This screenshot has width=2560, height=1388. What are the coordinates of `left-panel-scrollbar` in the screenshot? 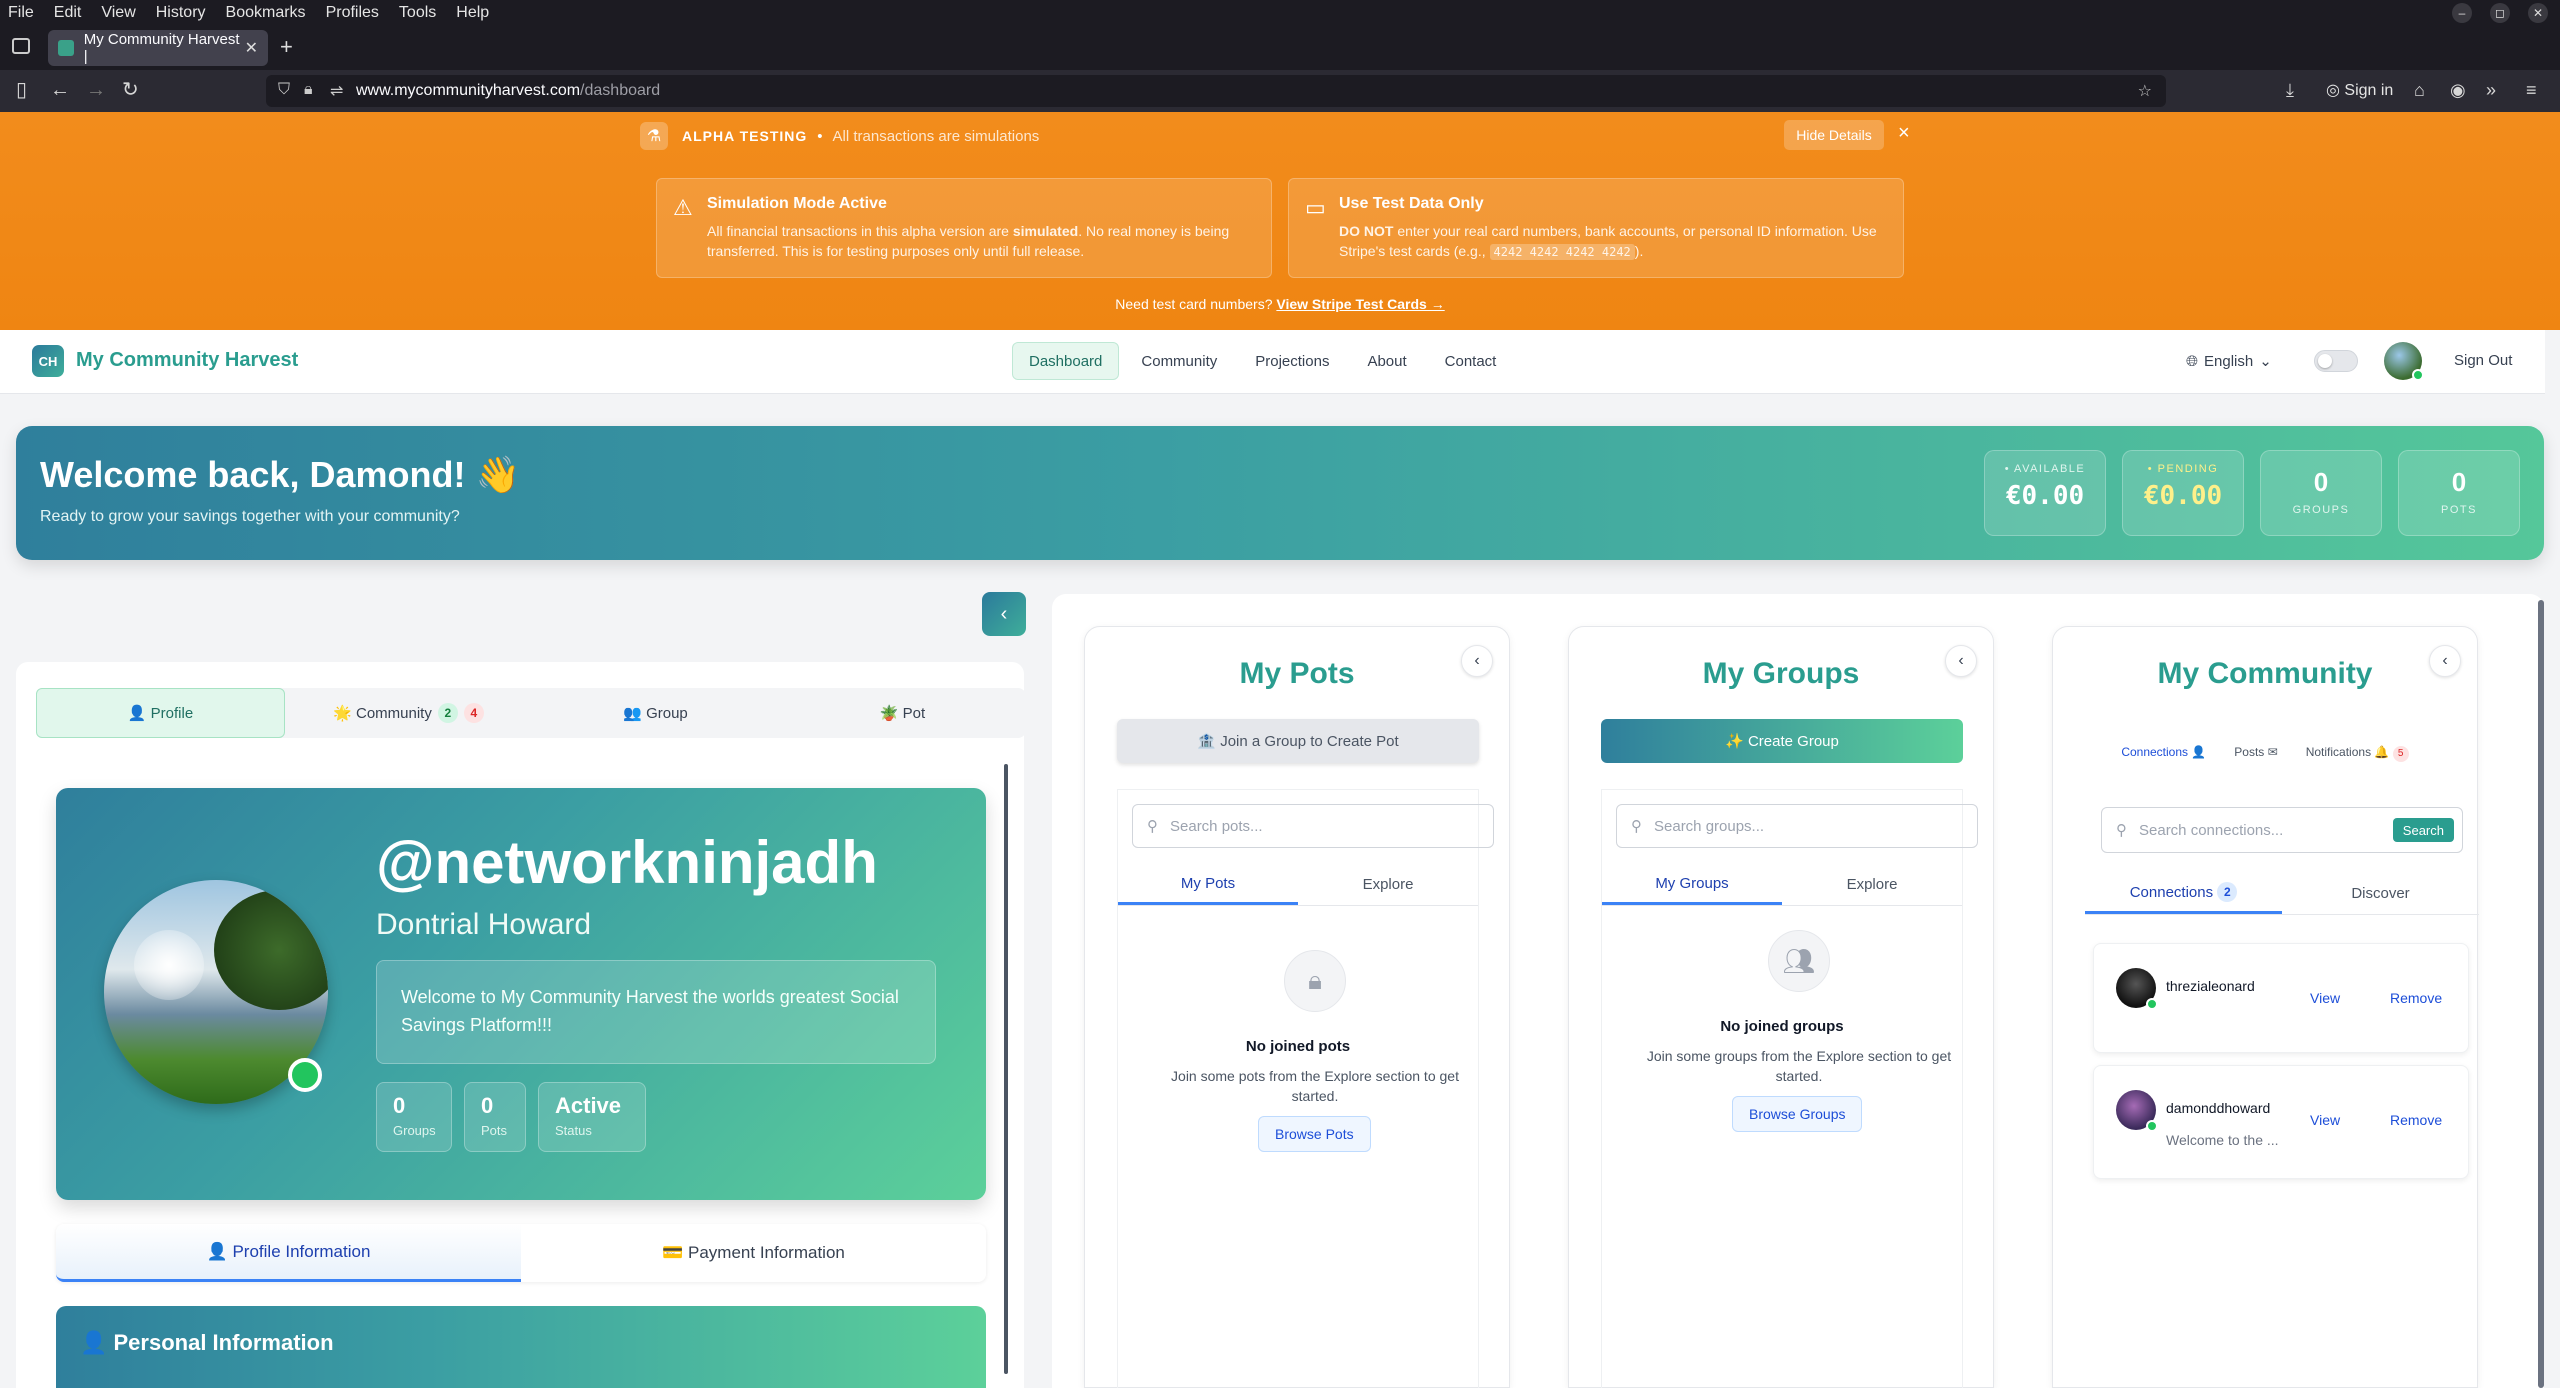 It's located at (1006, 1069).